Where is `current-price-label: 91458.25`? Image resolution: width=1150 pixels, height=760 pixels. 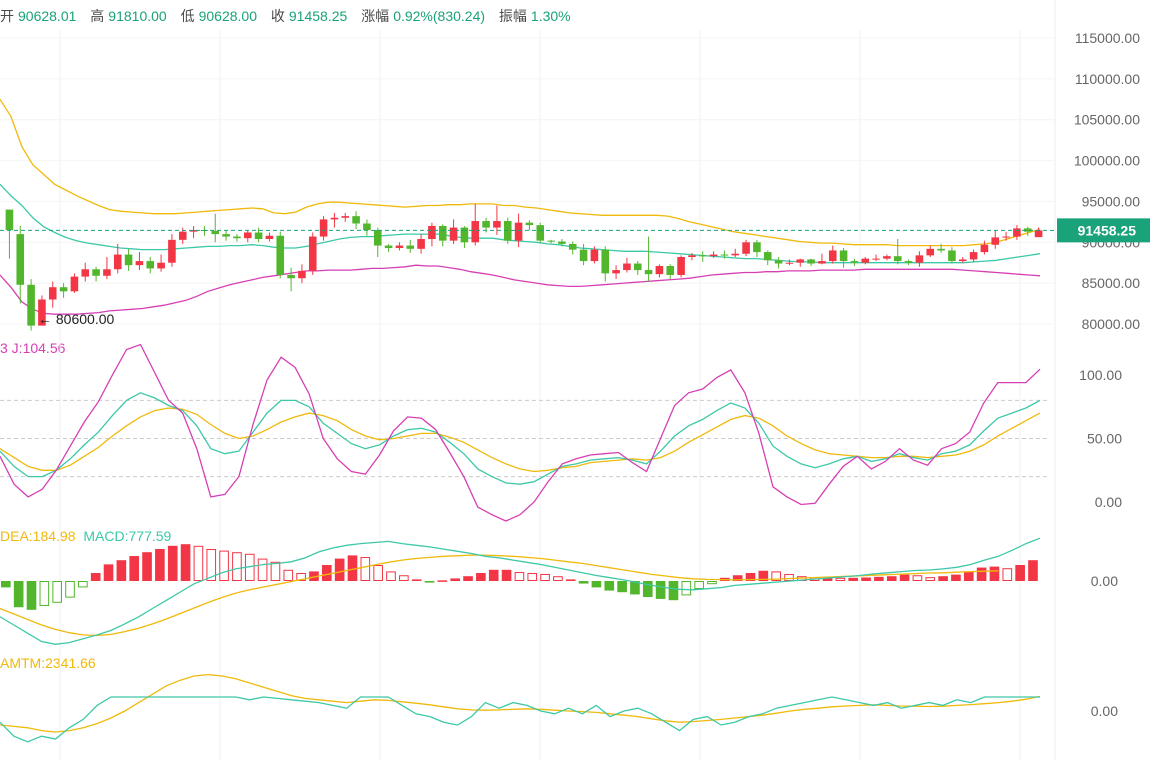
current-price-label: 91458.25 is located at coordinates (1107, 230).